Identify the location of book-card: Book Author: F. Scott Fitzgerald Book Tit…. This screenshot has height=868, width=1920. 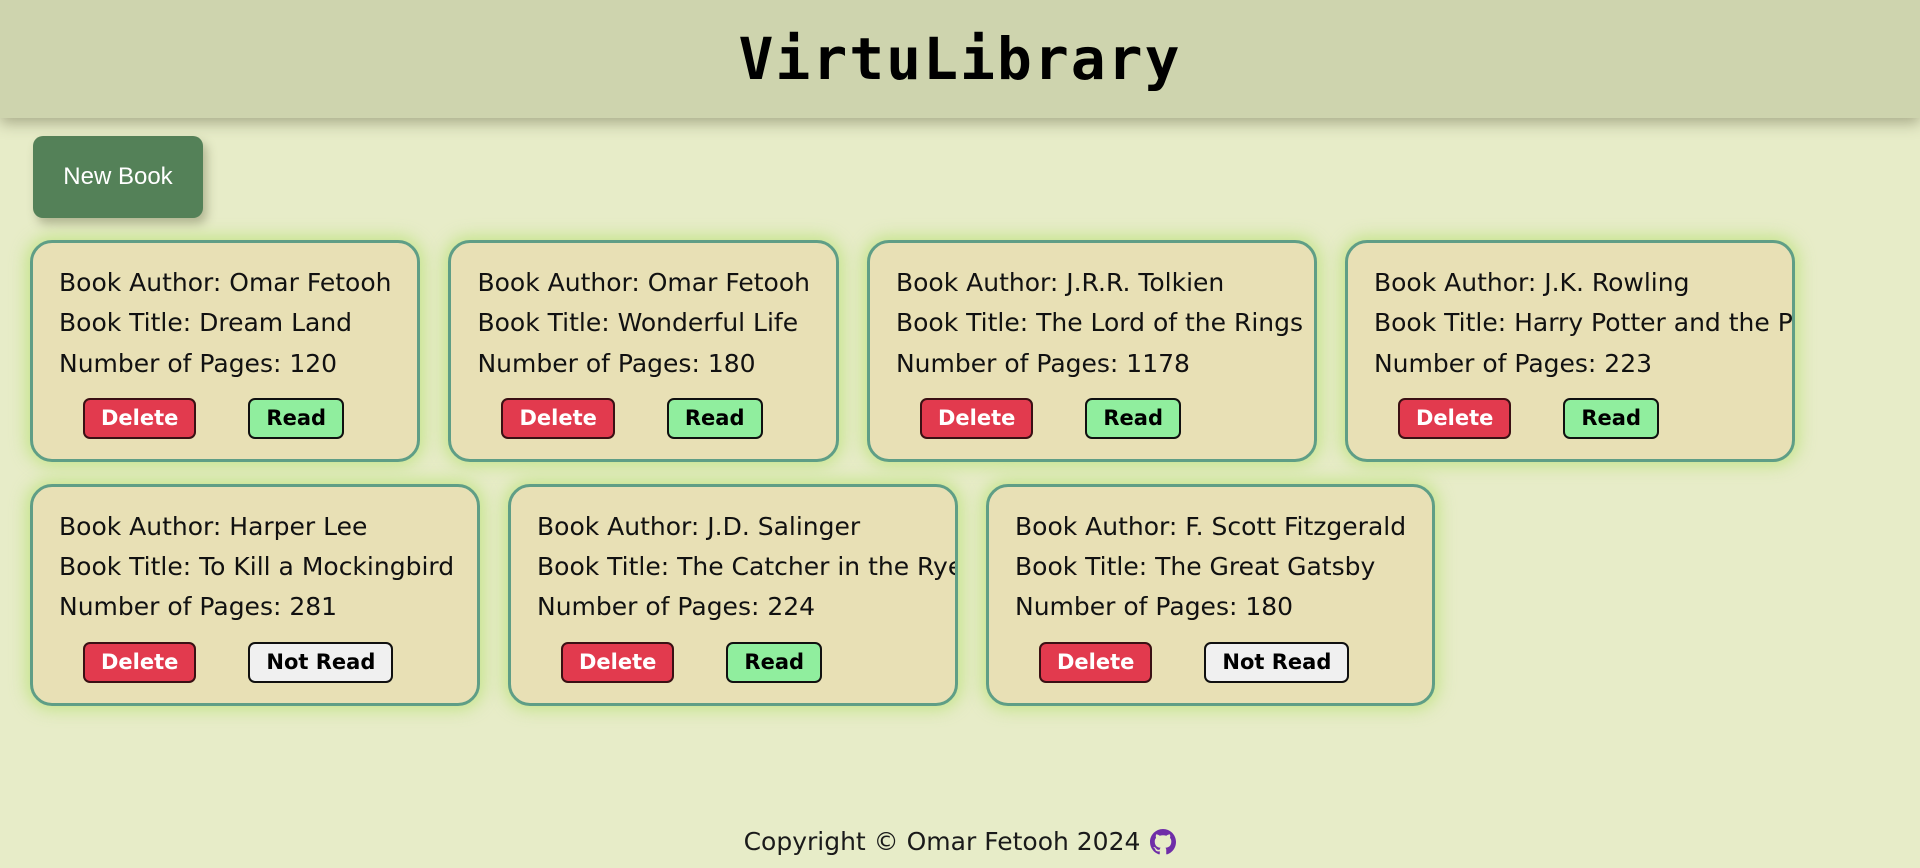
(1211, 594).